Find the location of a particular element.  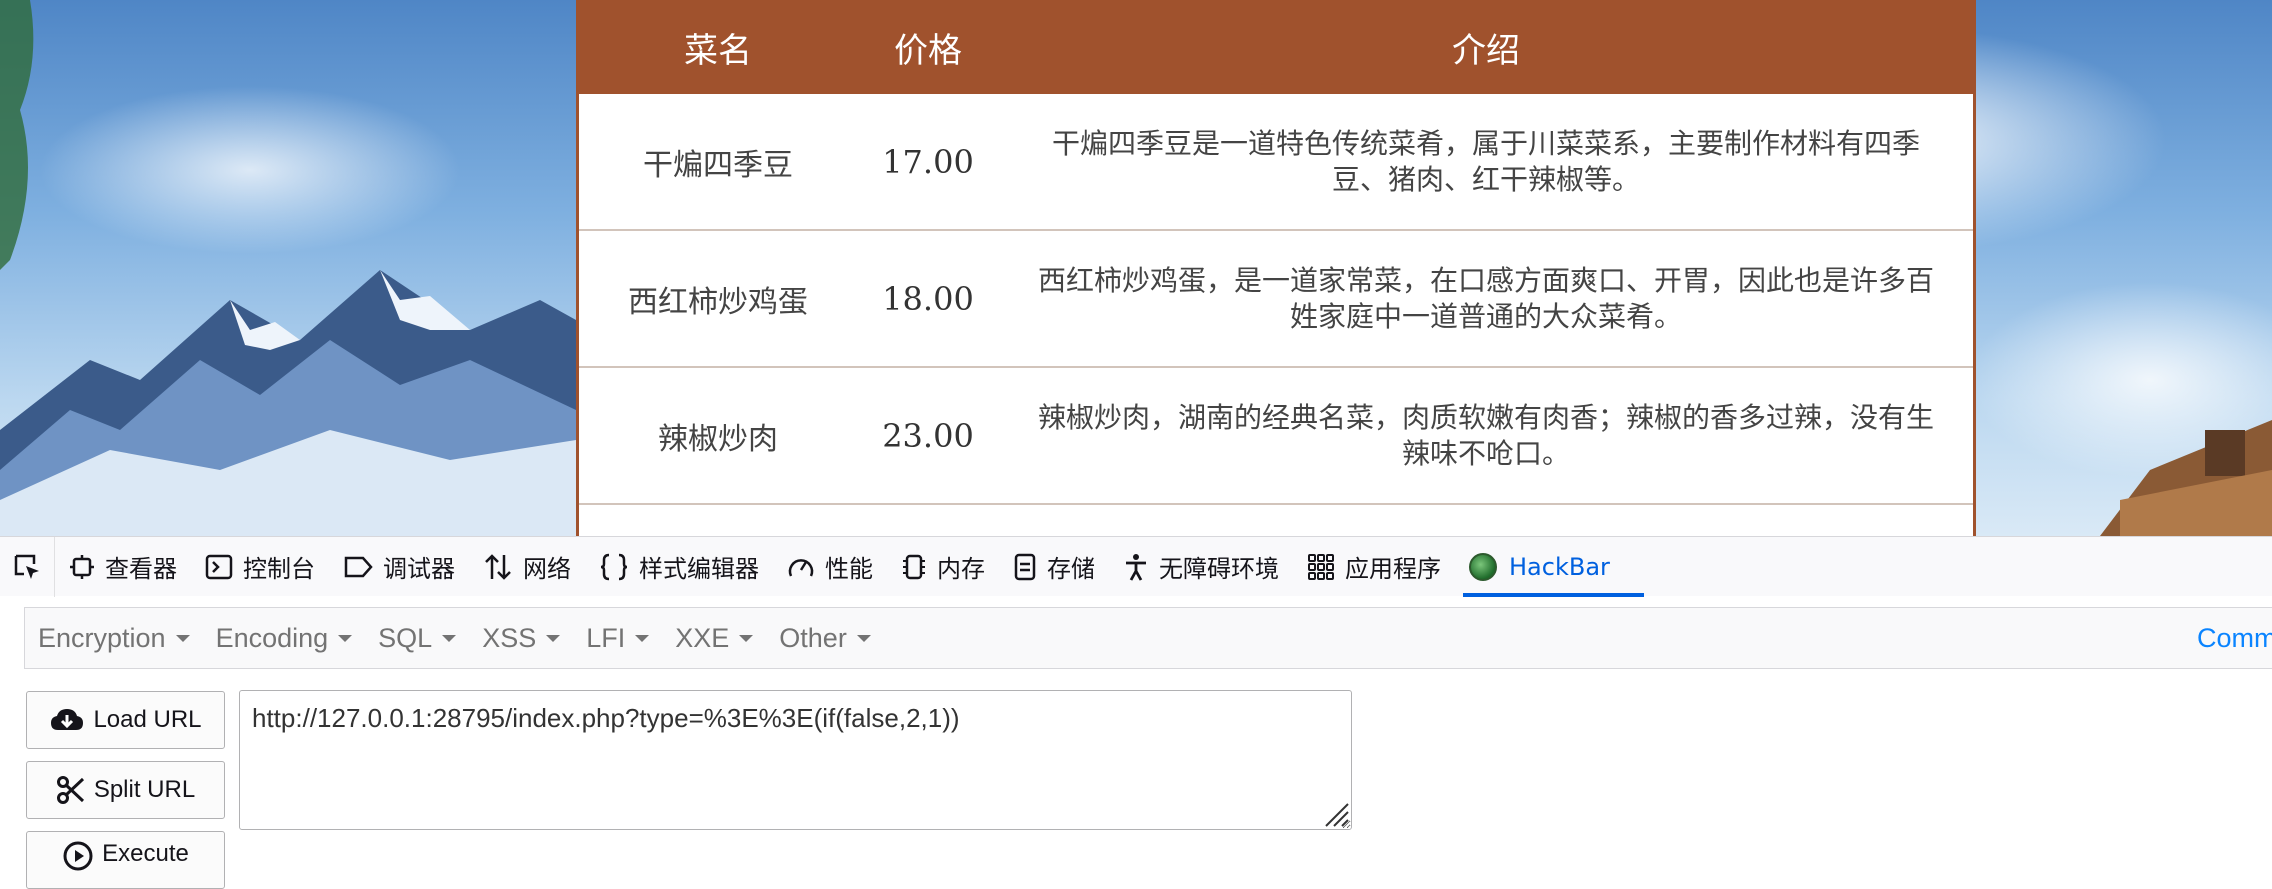

dish-price: 23.00 is located at coordinates (928, 436).